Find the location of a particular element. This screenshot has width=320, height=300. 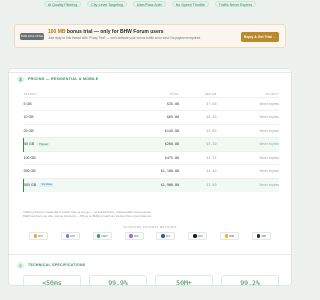

per-gb-cell: $7.00 is located at coordinates (198, 103).